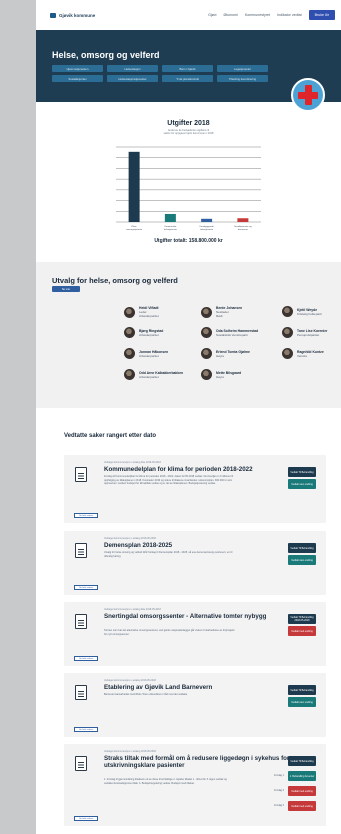  Describe the element at coordinates (132, 78) in the screenshot. I see `tag-button: Helsestasjonstjenester` at that location.